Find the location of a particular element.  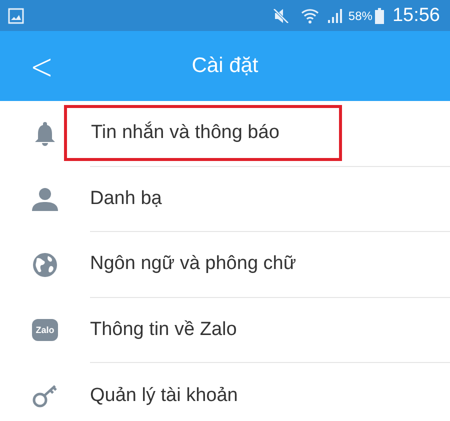

screen-title: Cài đặt is located at coordinates (225, 66).